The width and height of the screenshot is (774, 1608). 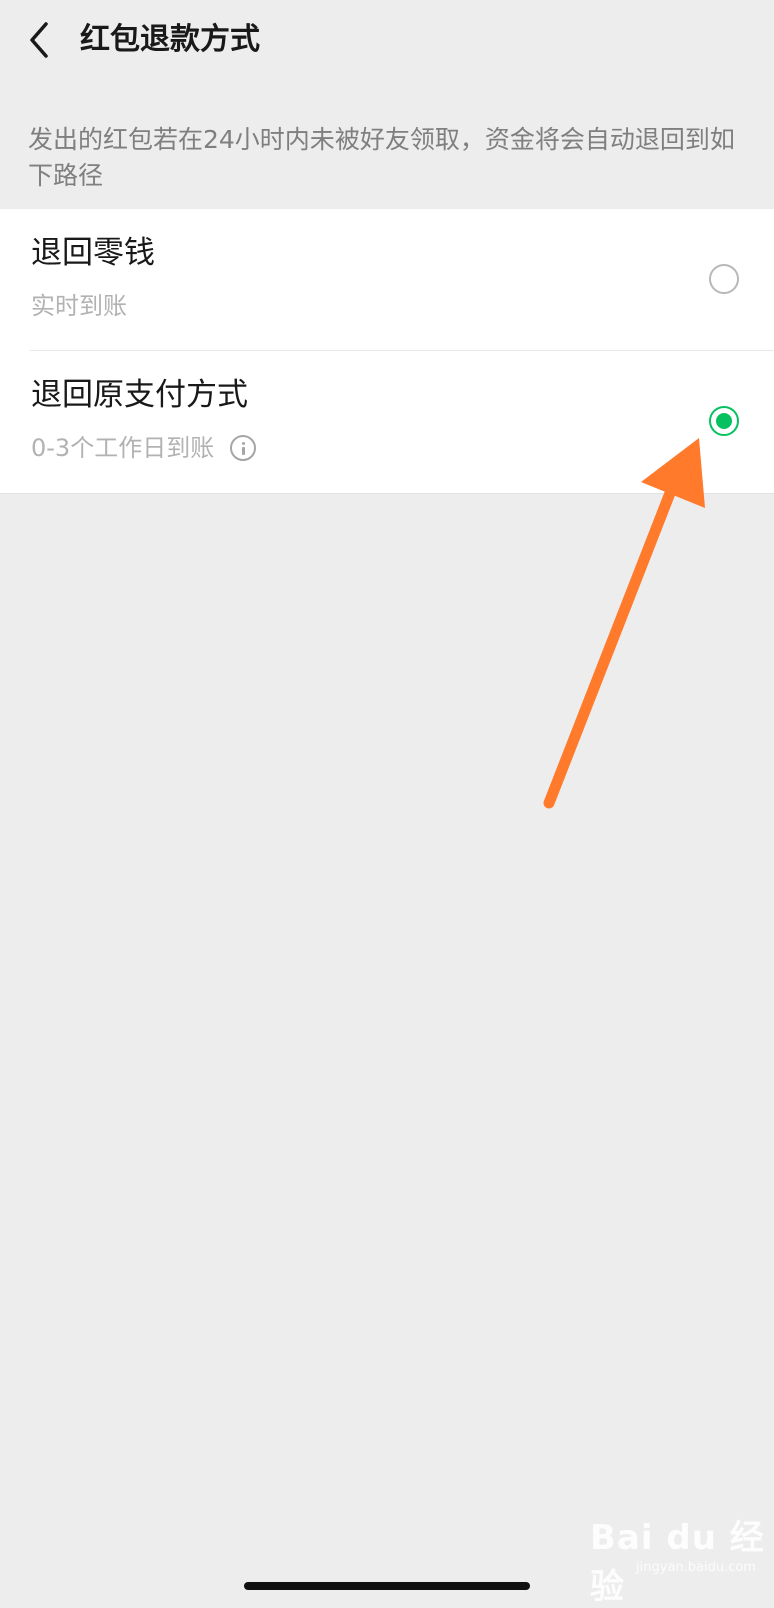 I want to click on chevron-left-icon, so click(x=39, y=40).